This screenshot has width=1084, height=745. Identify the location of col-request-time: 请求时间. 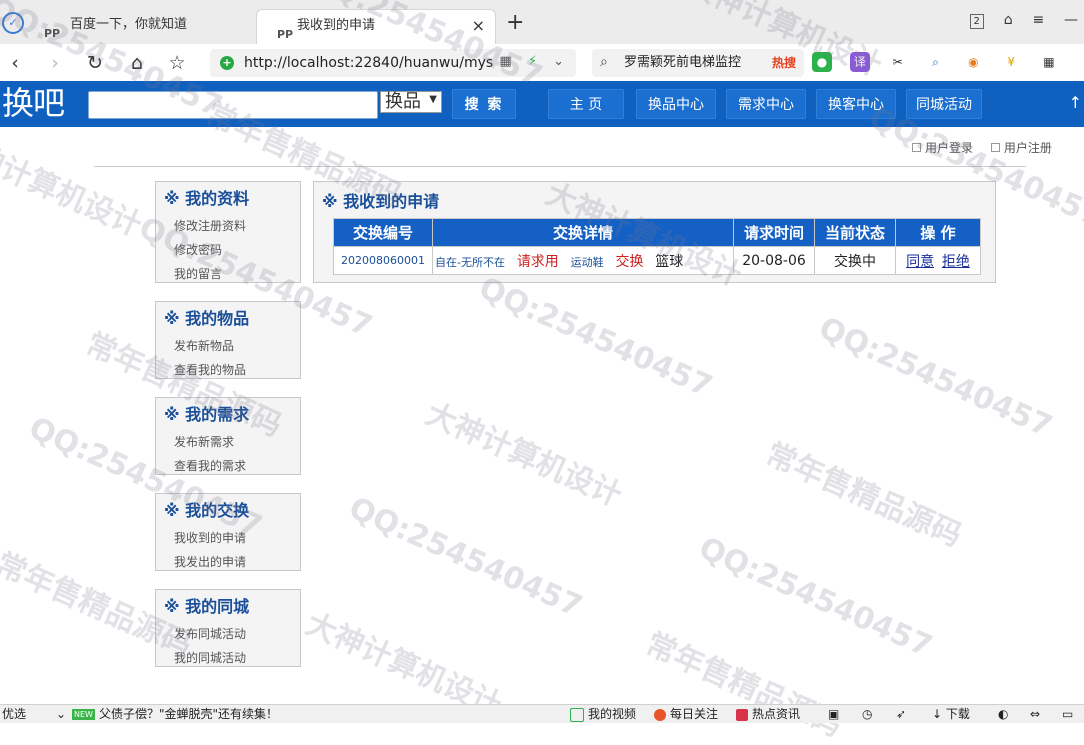
(774, 232).